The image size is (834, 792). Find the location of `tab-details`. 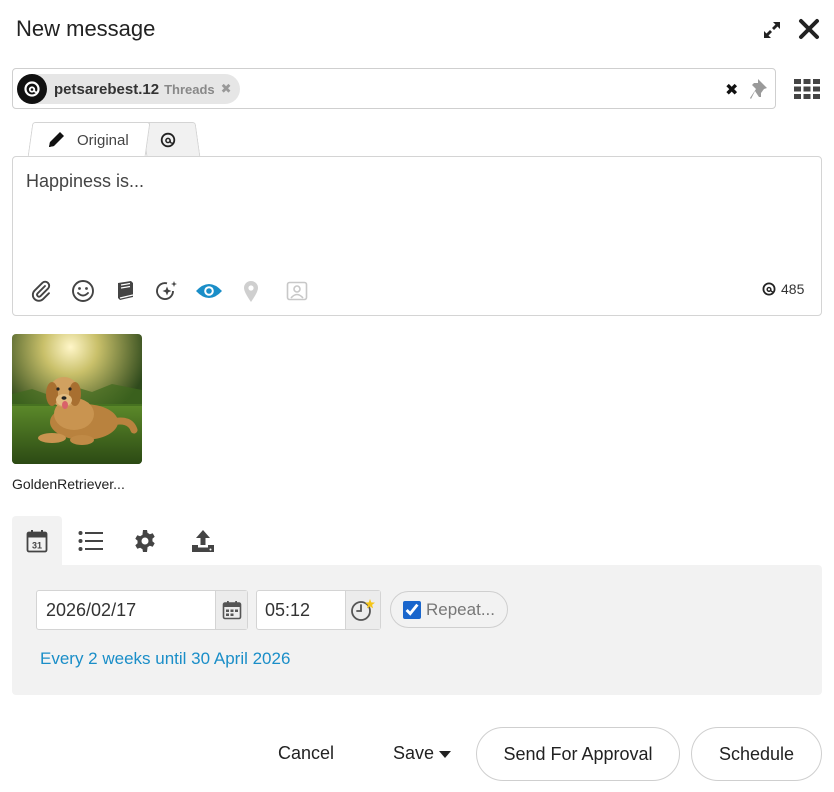

tab-details is located at coordinates (91, 541).